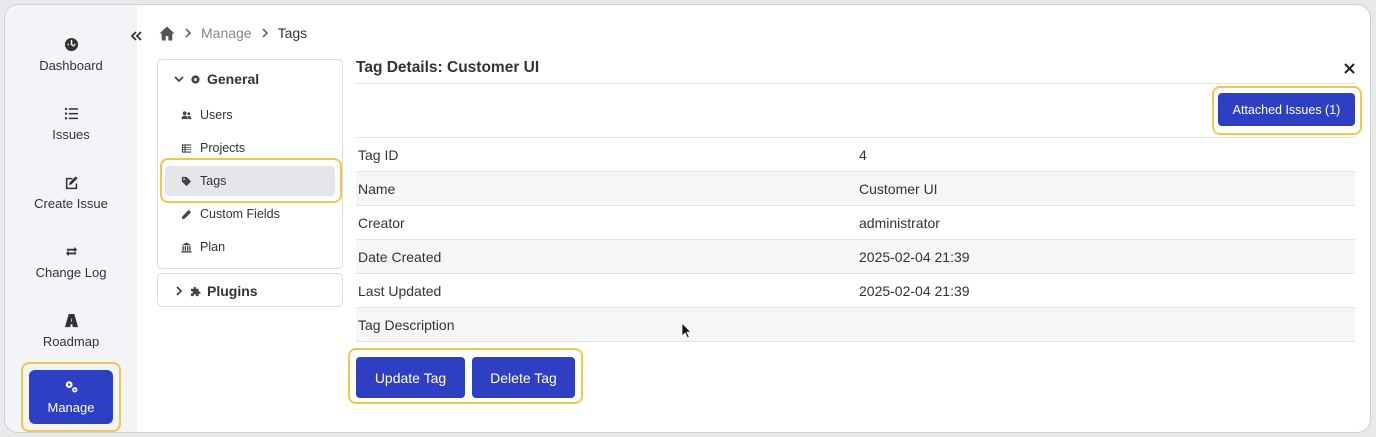  What do you see at coordinates (250, 181) in the screenshot?
I see `submenu-item-tags: Tags` at bounding box center [250, 181].